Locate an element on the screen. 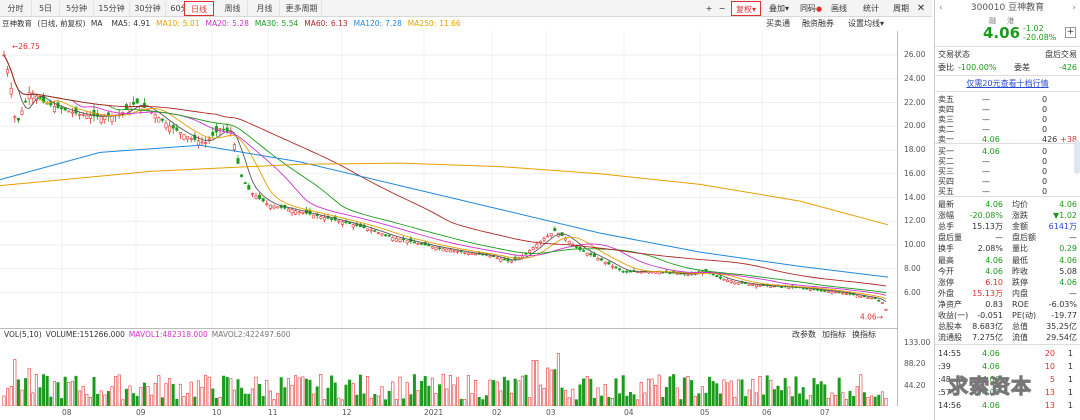 The height and width of the screenshot is (420, 1080). time-tick-label: 2021 is located at coordinates (434, 412).